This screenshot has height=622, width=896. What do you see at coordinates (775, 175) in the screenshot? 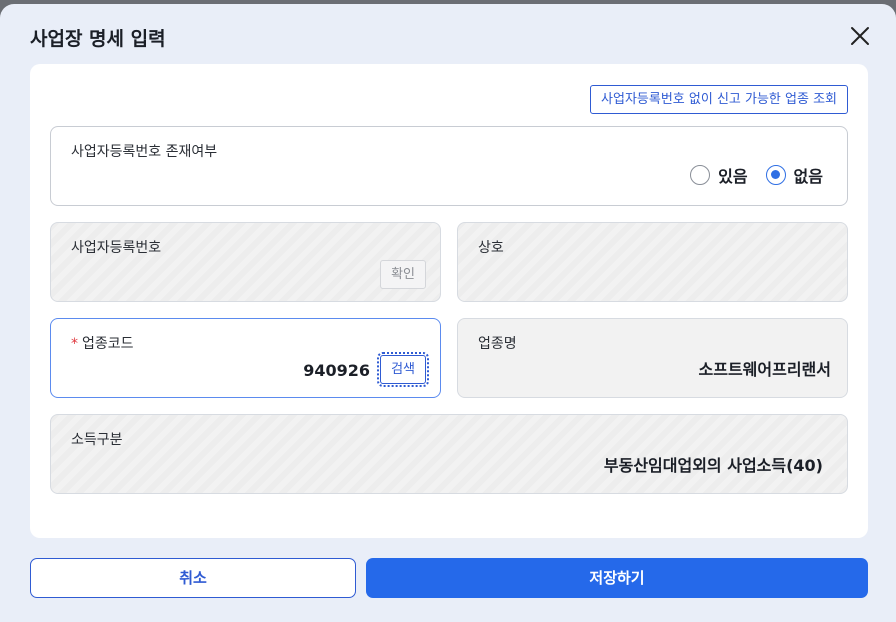
I see `radio-no-indicator` at bounding box center [775, 175].